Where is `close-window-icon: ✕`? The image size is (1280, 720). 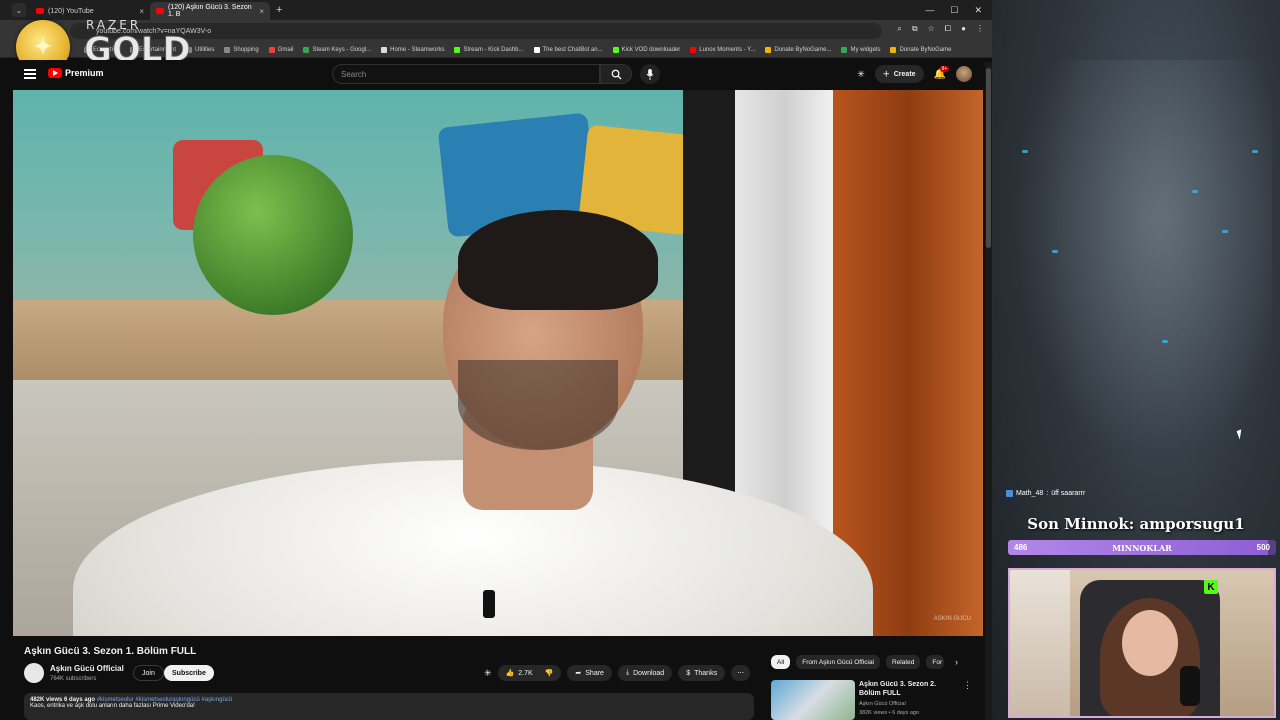 close-window-icon: ✕ is located at coordinates (978, 10).